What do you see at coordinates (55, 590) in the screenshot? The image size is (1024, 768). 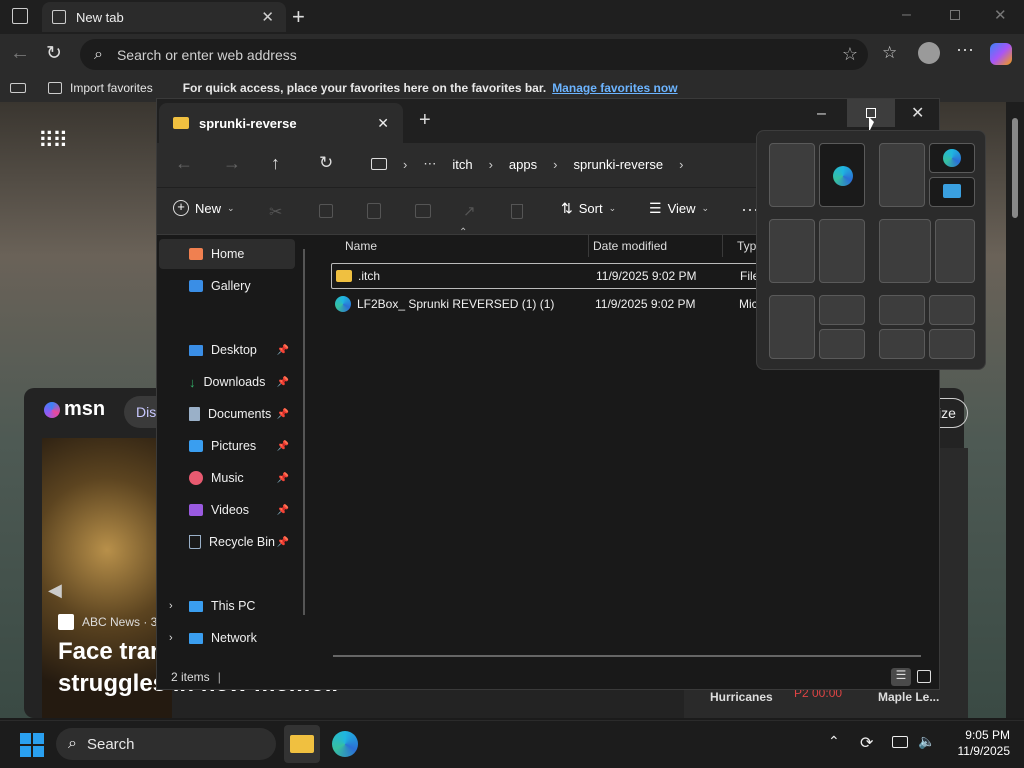 I see `carousel-prev-icon: ◀` at bounding box center [55, 590].